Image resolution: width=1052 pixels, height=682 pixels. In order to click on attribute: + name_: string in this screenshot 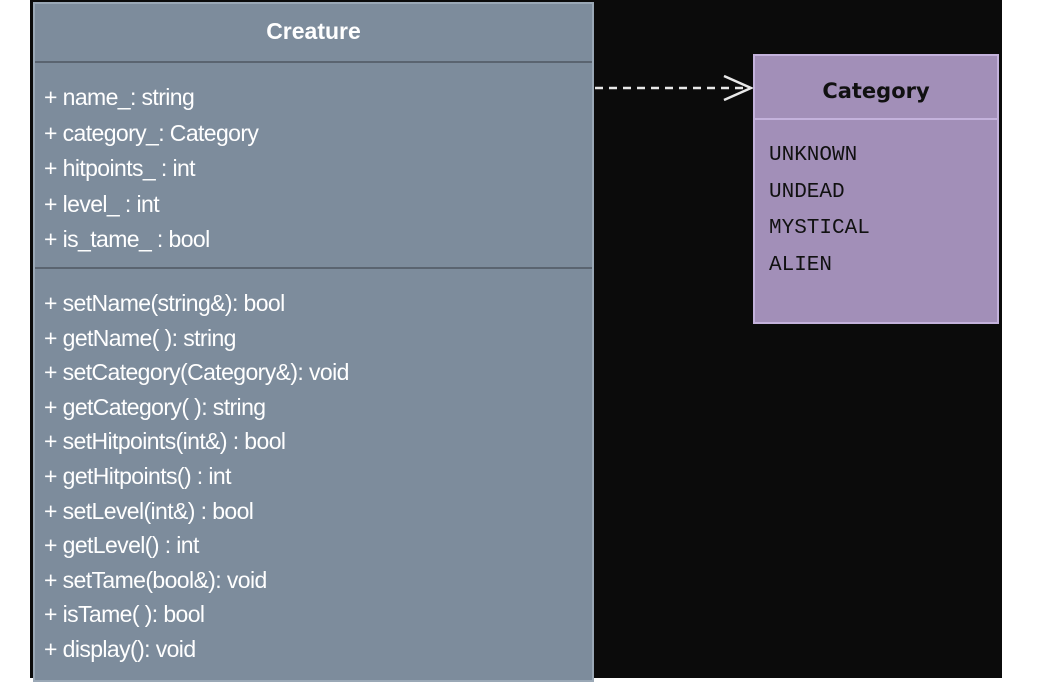, I will do `click(119, 97)`.